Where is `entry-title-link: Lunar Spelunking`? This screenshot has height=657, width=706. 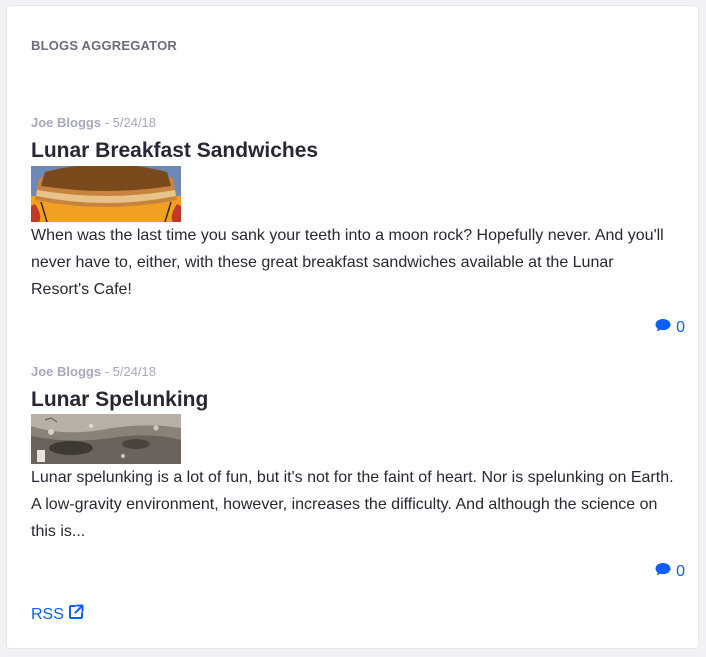 entry-title-link: Lunar Spelunking is located at coordinates (351, 400).